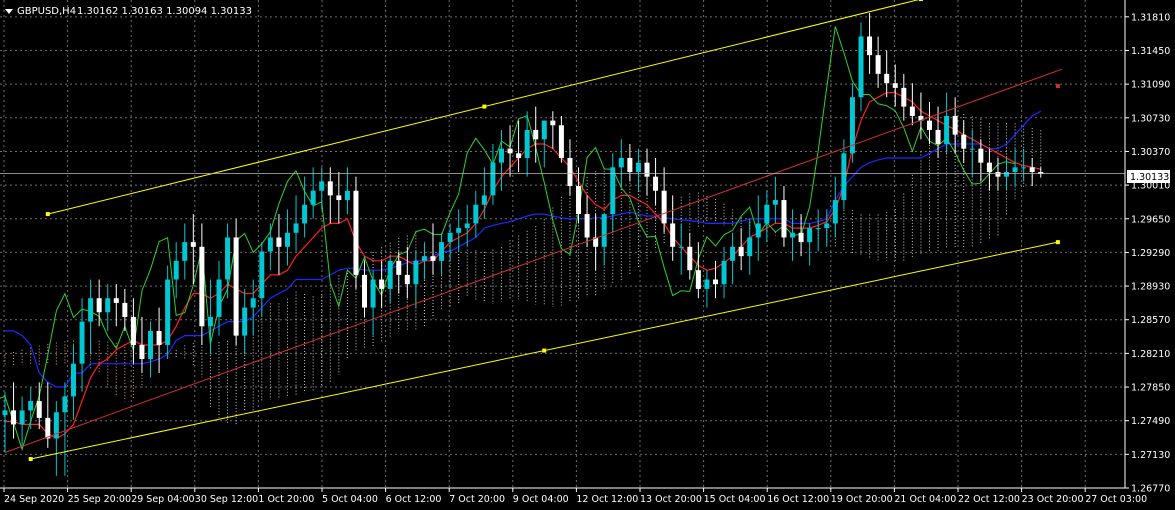  What do you see at coordinates (544, 350) in the screenshot?
I see `channel-mid-handle` at bounding box center [544, 350].